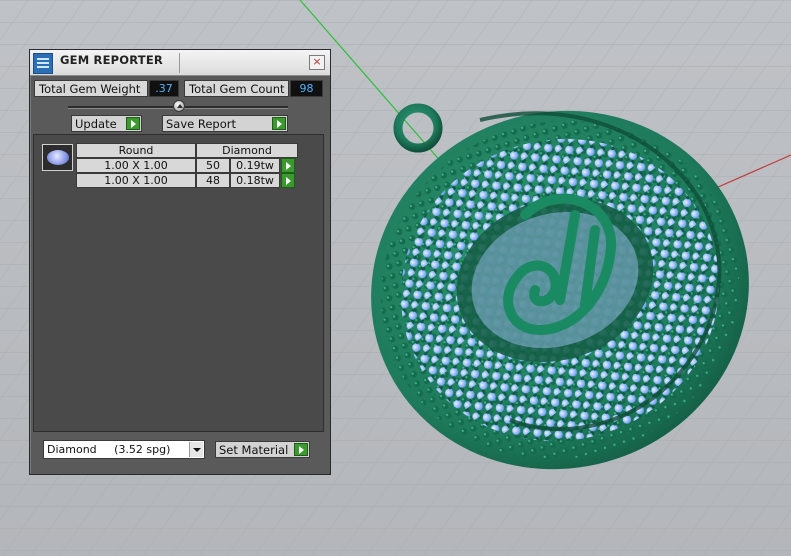  What do you see at coordinates (236, 88) in the screenshot?
I see `total-gem-count-label: Total Gem Count` at bounding box center [236, 88].